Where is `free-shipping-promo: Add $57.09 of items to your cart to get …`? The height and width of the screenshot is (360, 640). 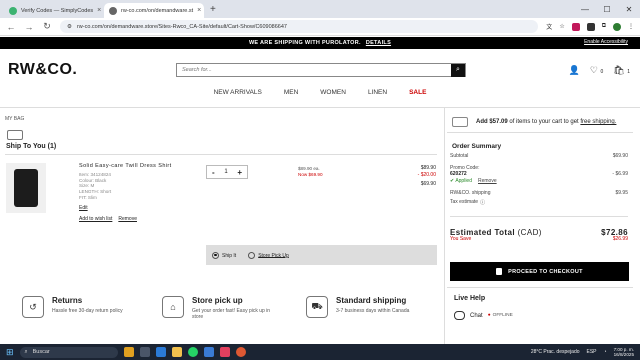 free-shipping-promo: Add $57.09 of items to your cart to get … is located at coordinates (534, 122).